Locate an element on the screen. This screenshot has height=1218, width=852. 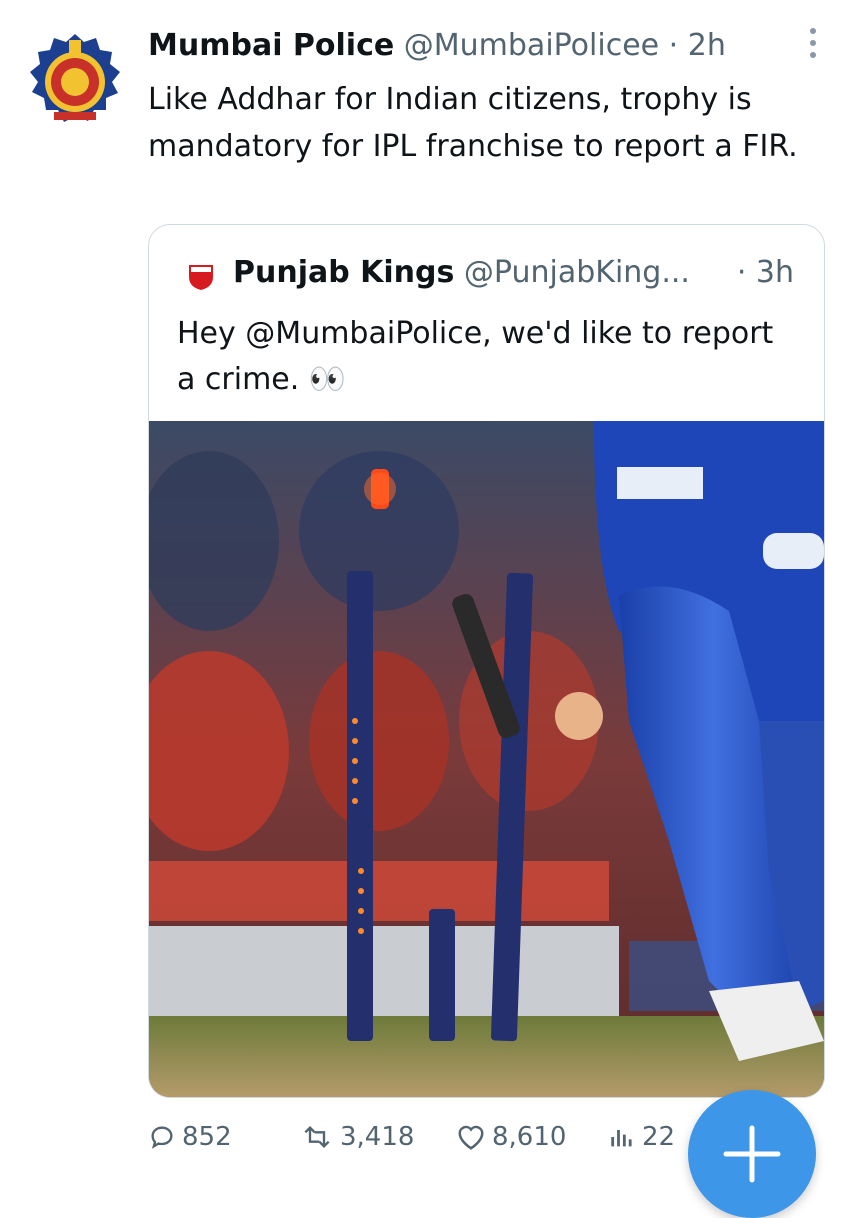
repost-button: 3,418 is located at coordinates (357, 1137).